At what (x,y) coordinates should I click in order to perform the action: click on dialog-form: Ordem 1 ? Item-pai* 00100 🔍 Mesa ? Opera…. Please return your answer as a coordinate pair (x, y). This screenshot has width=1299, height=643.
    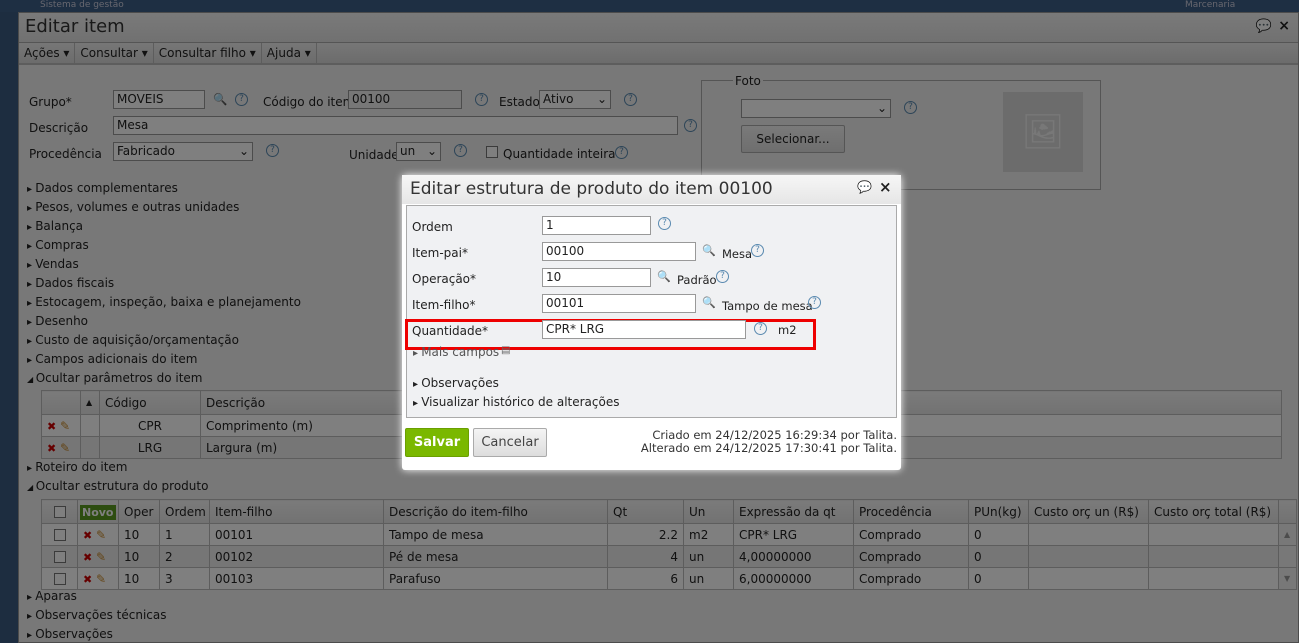
    Looking at the image, I should click on (651, 311).